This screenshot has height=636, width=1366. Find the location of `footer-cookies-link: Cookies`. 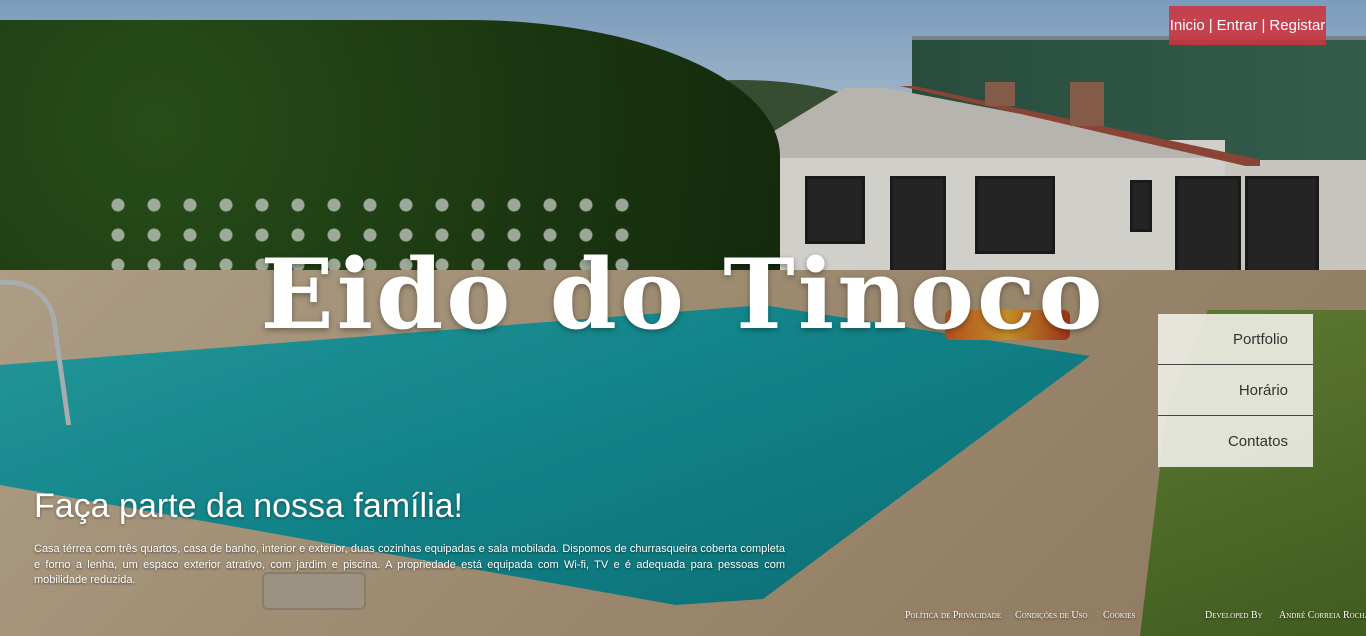

footer-cookies-link: Cookies is located at coordinates (1119, 615).